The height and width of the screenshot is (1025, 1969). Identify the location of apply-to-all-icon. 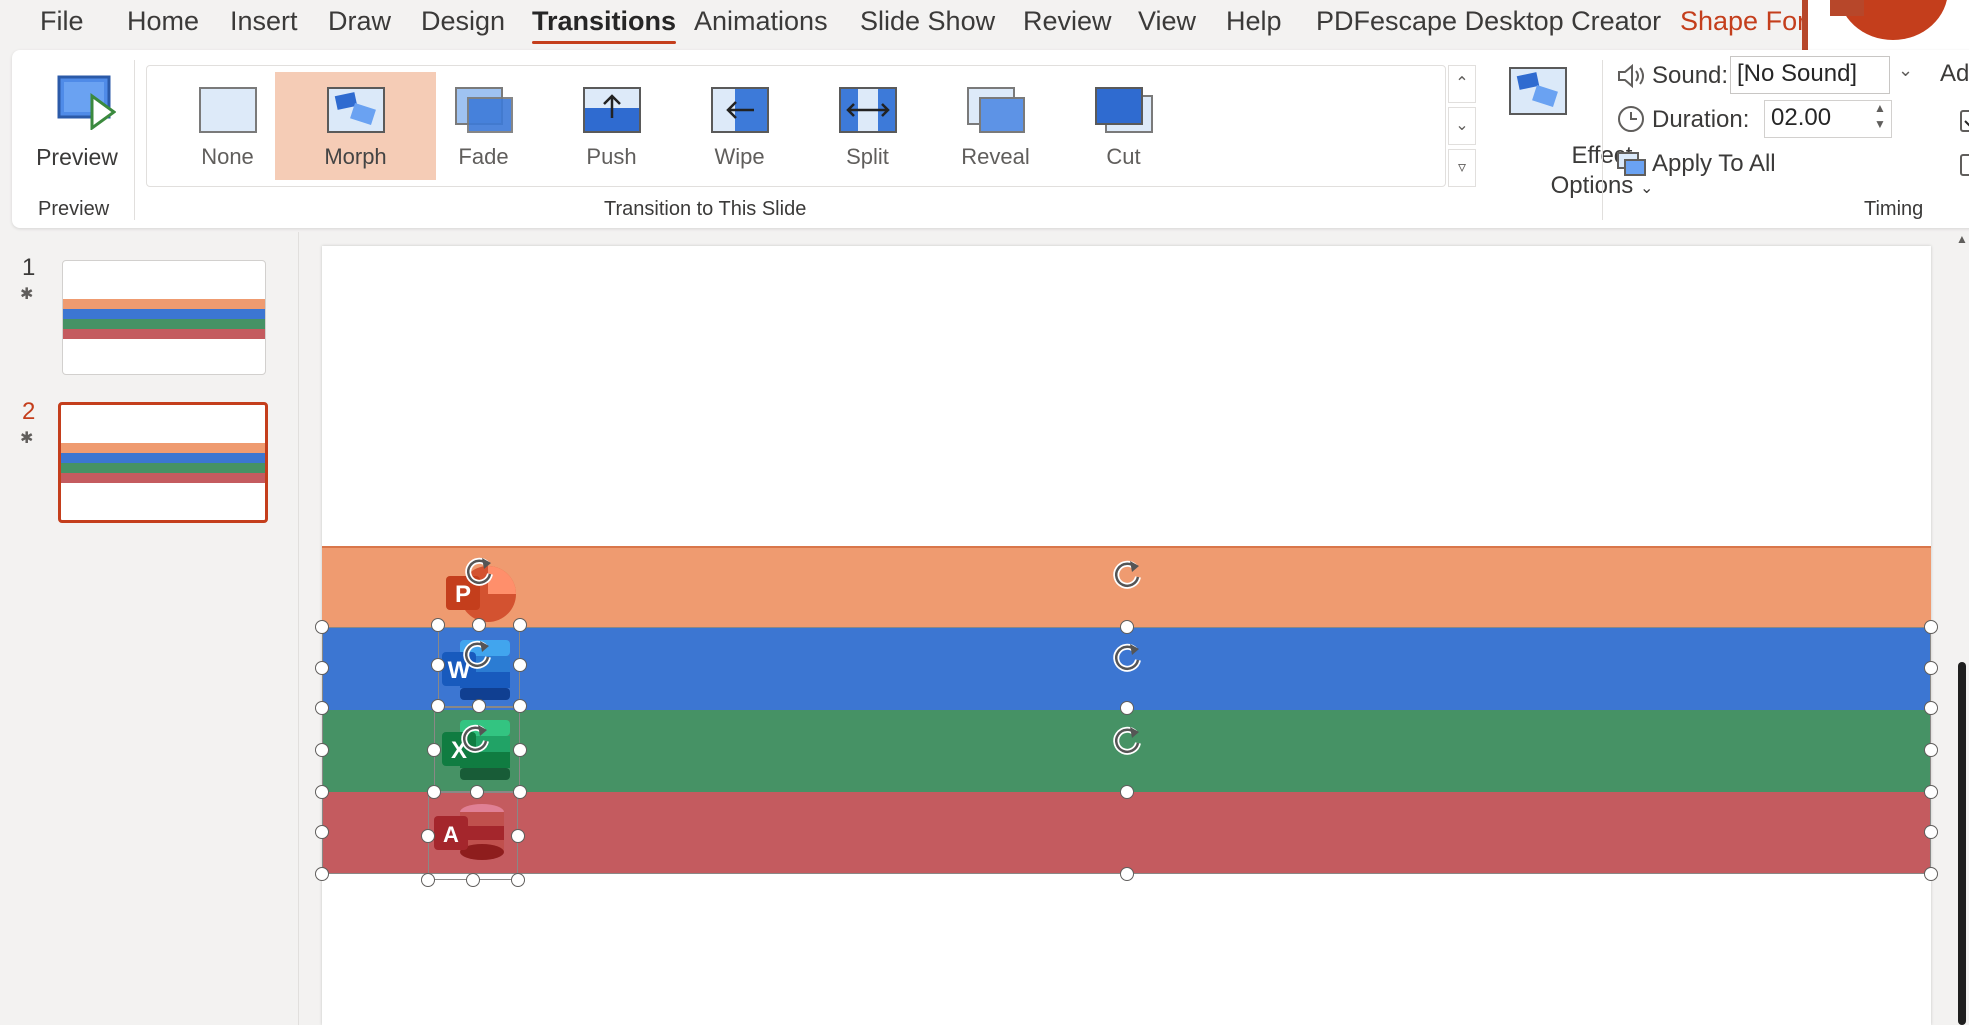
(1631, 164).